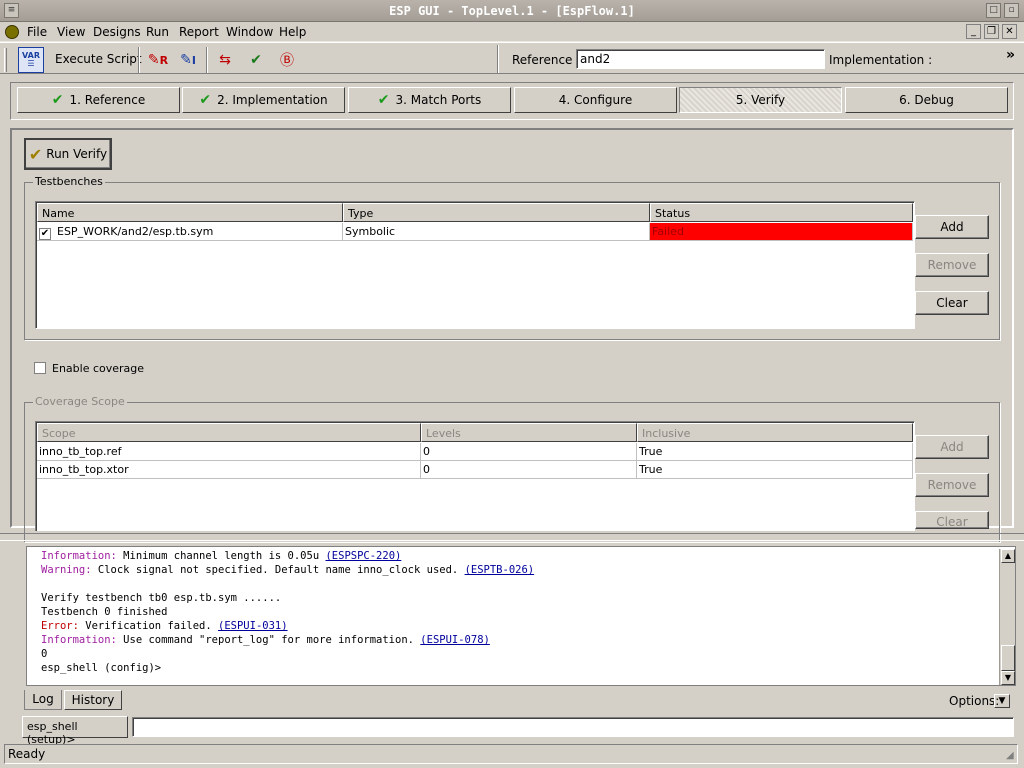 The image size is (1024, 768). Describe the element at coordinates (500, 570) in the screenshot. I see `log-message-link: (ESPTB-026)` at that location.